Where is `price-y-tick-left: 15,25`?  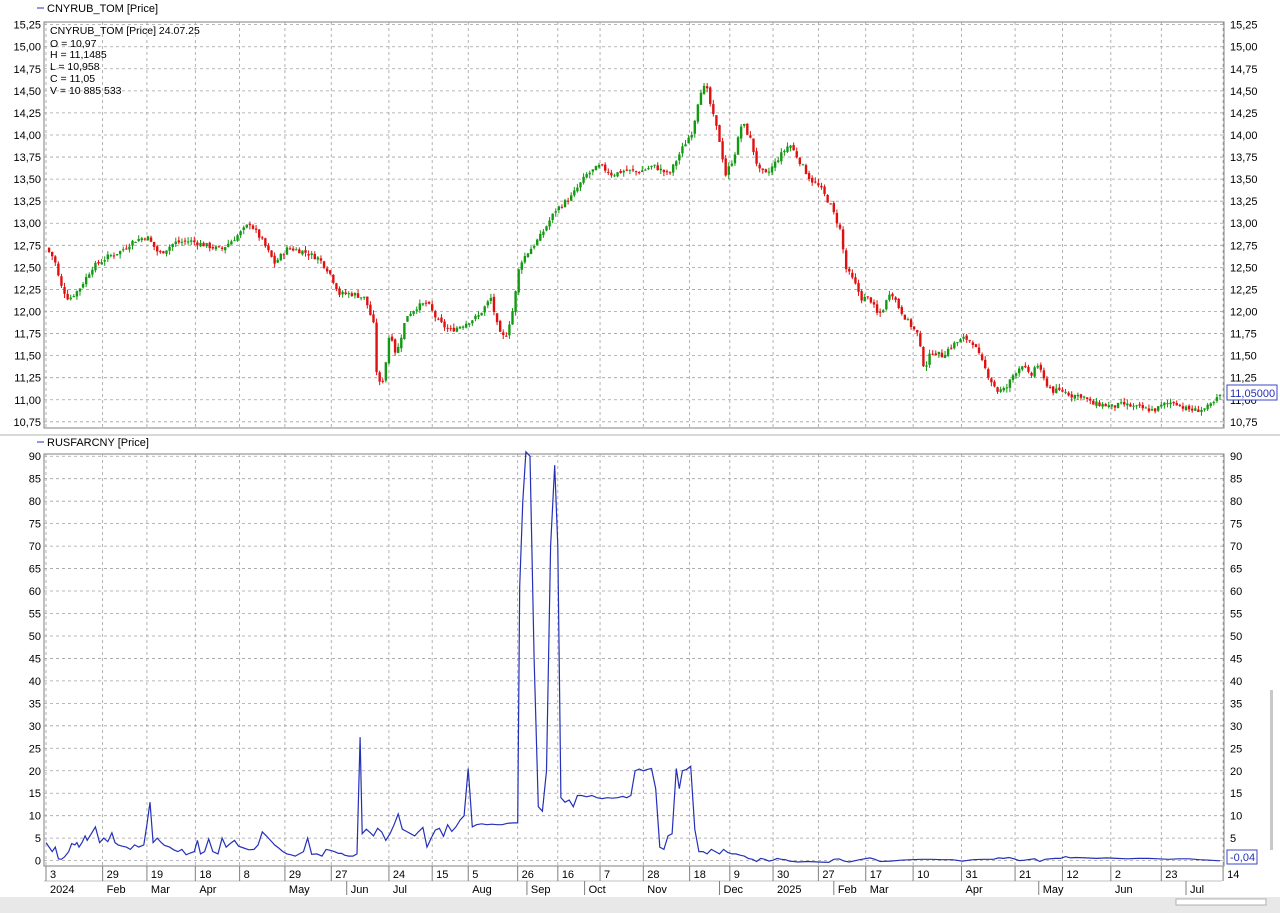 price-y-tick-left: 15,25 is located at coordinates (27, 26).